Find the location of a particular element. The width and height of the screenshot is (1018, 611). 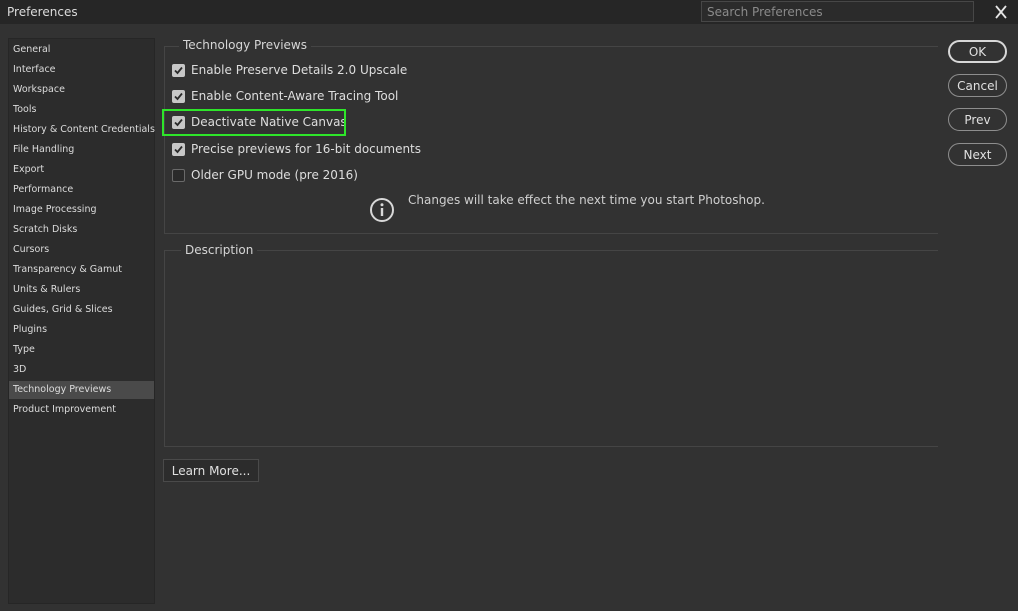

next-button: Next is located at coordinates (977, 154).